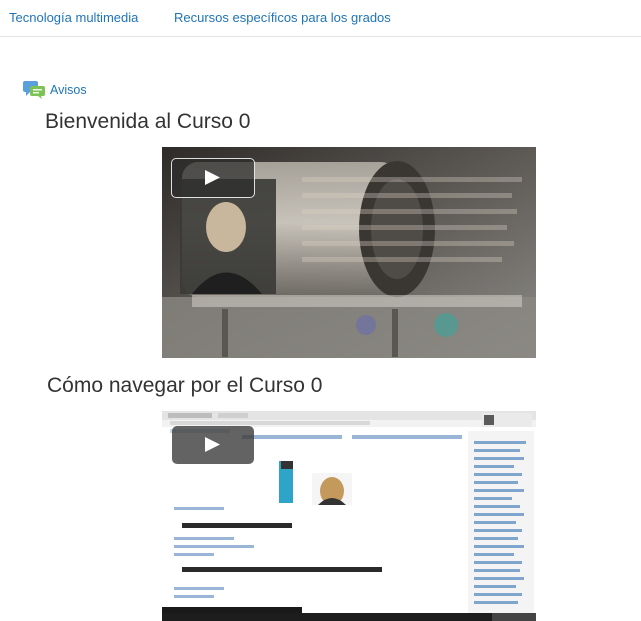  I want to click on section-title-como-navegar: Cómo navegar por el Curso 0, so click(185, 385).